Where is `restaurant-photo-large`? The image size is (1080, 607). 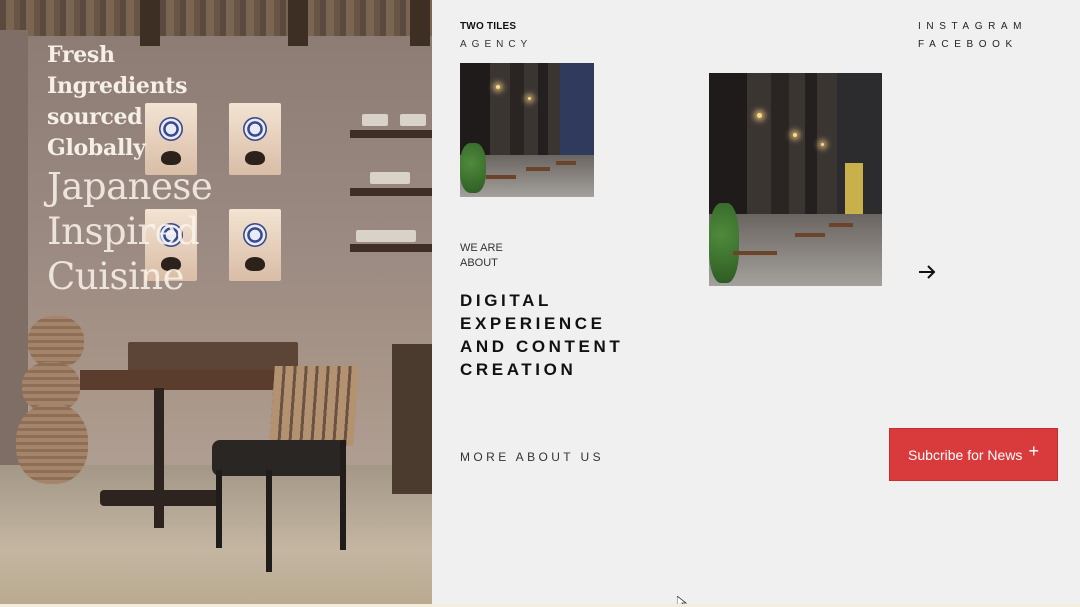
restaurant-photo-large is located at coordinates (795, 179).